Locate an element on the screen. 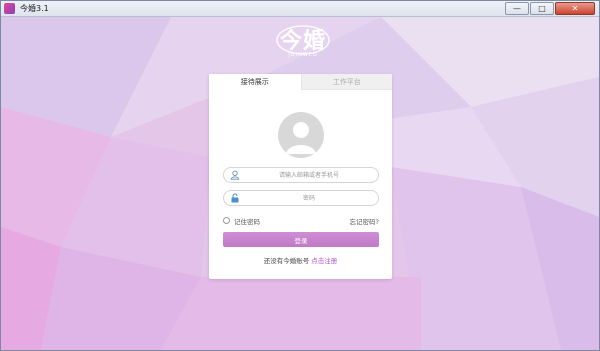 The image size is (600, 351). close-button: ✕ is located at coordinates (575, 8).